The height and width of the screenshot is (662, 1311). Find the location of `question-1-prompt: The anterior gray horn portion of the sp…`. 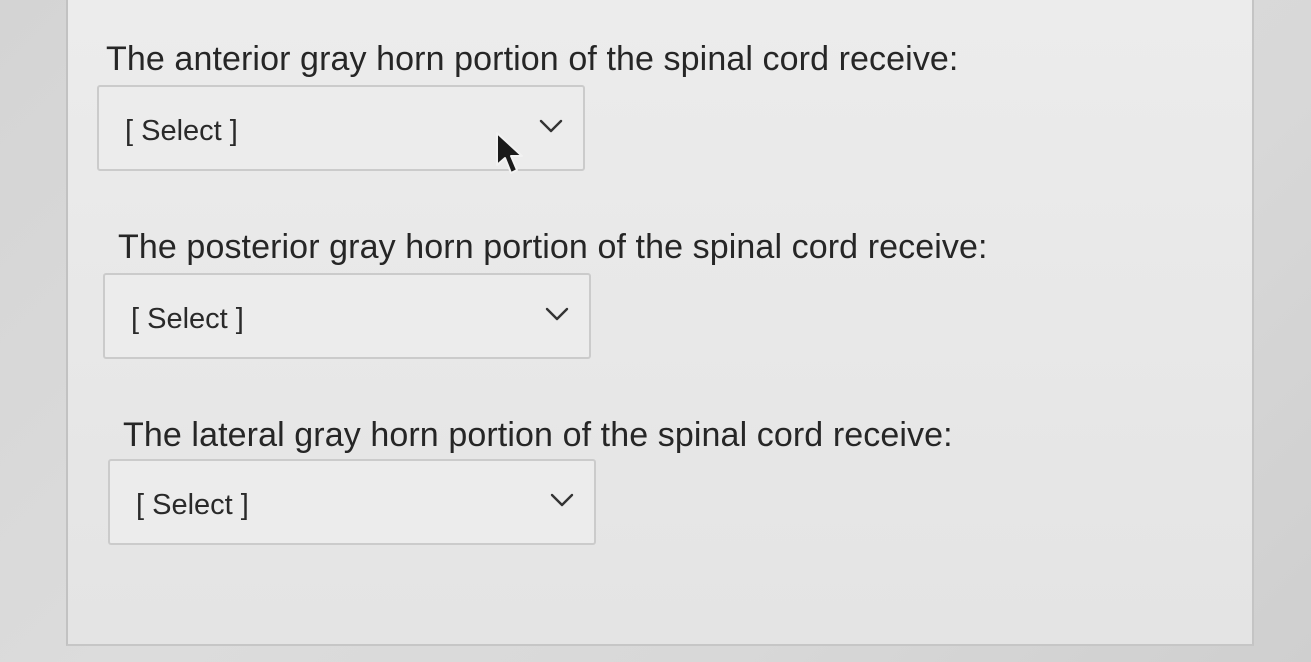

question-1-prompt: The anterior gray horn portion of the sp… is located at coordinates (532, 59).